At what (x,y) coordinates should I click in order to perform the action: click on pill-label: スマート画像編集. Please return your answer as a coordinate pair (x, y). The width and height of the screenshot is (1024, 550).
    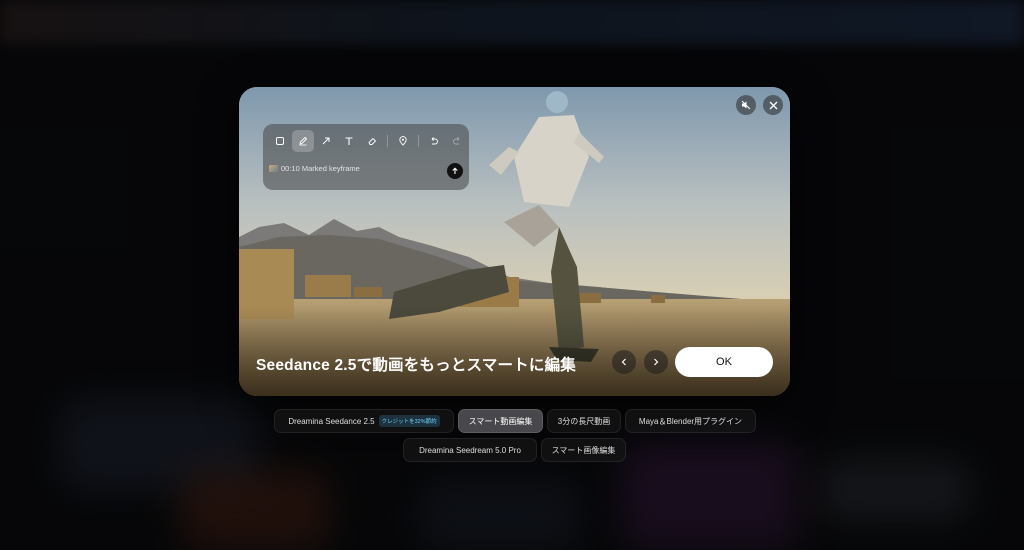
    Looking at the image, I should click on (583, 450).